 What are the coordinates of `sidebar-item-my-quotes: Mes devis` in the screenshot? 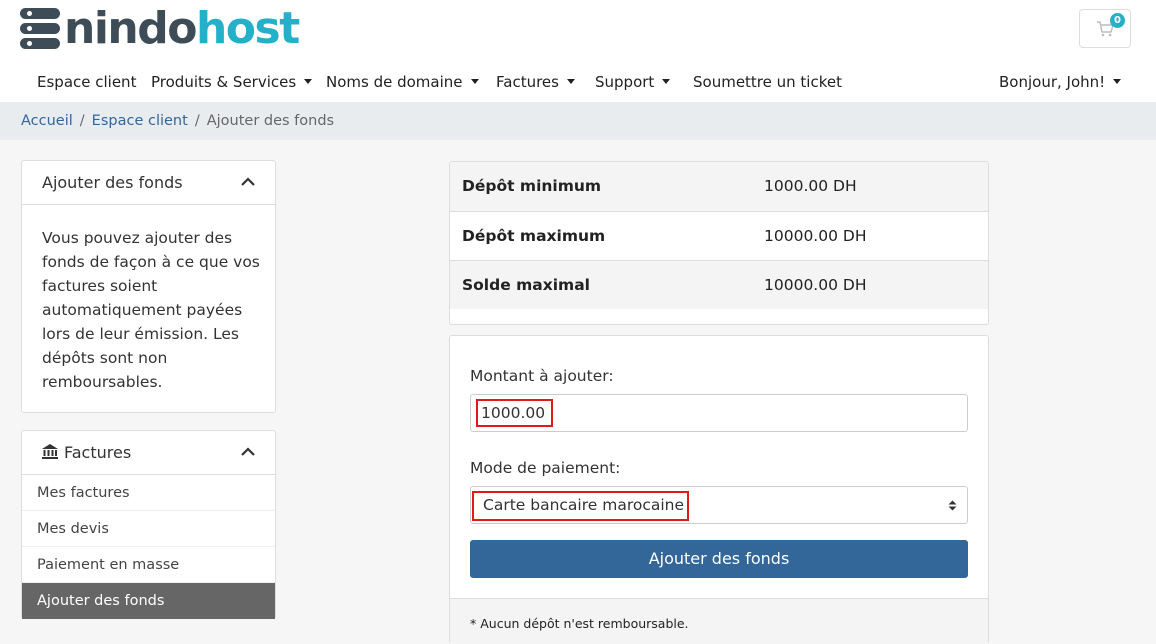 It's located at (148, 529).